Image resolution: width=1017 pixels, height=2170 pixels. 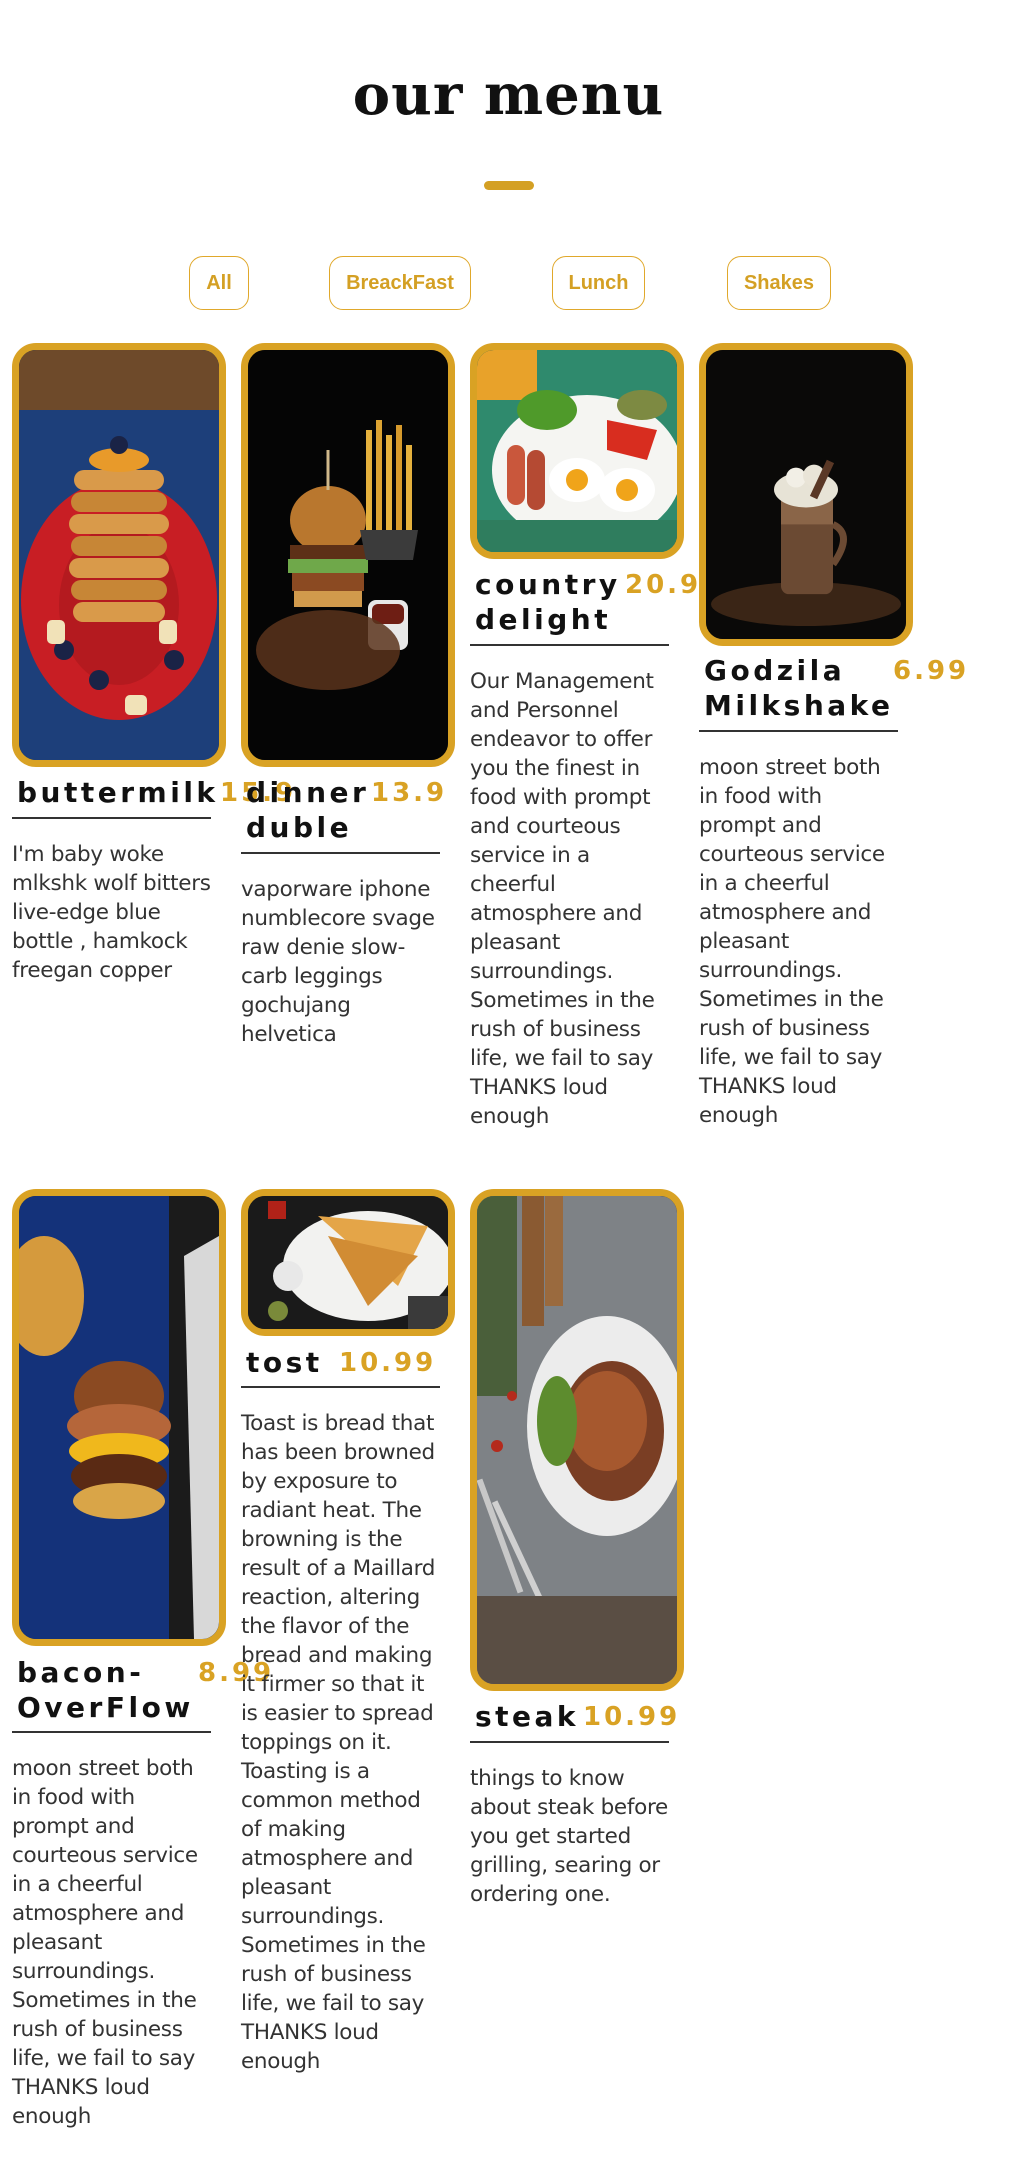 I want to click on page-title: our menu, so click(x=508, y=95).